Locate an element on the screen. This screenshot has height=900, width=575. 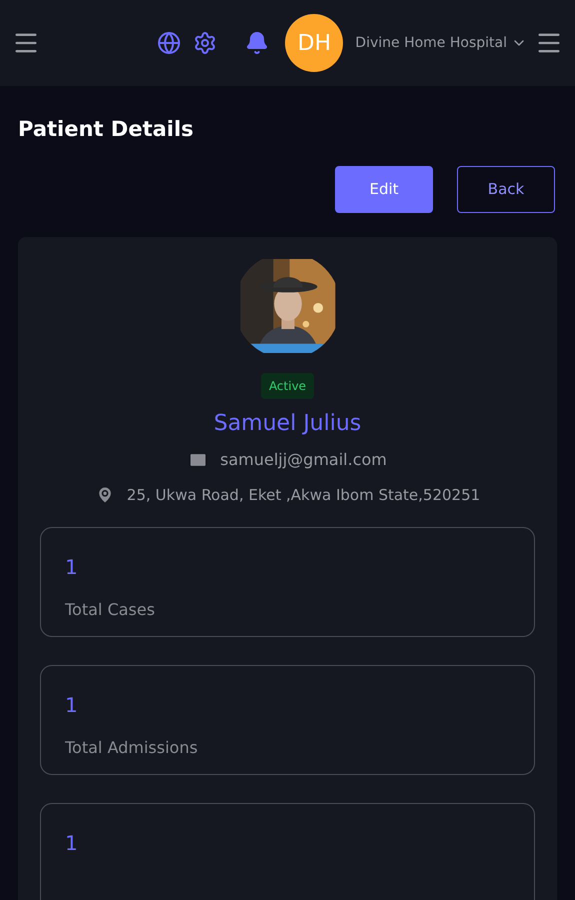
settings-icon is located at coordinates (205, 43).